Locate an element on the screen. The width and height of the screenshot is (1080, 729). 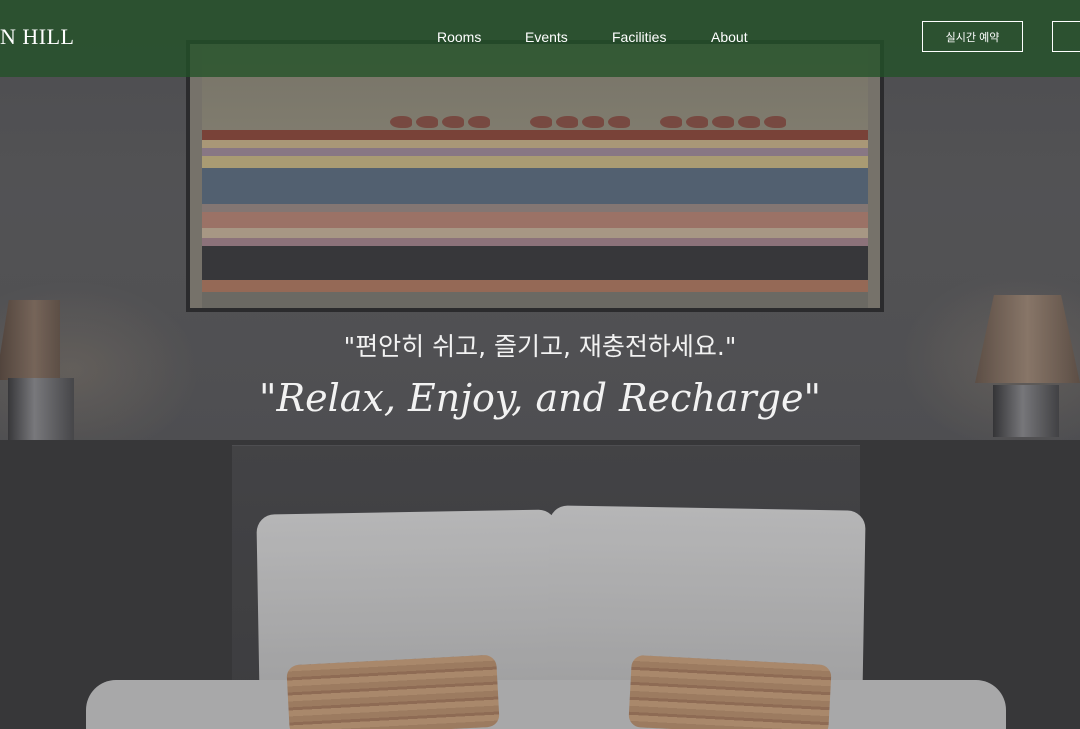
nav-link-rooms: Rooms is located at coordinates (459, 37).